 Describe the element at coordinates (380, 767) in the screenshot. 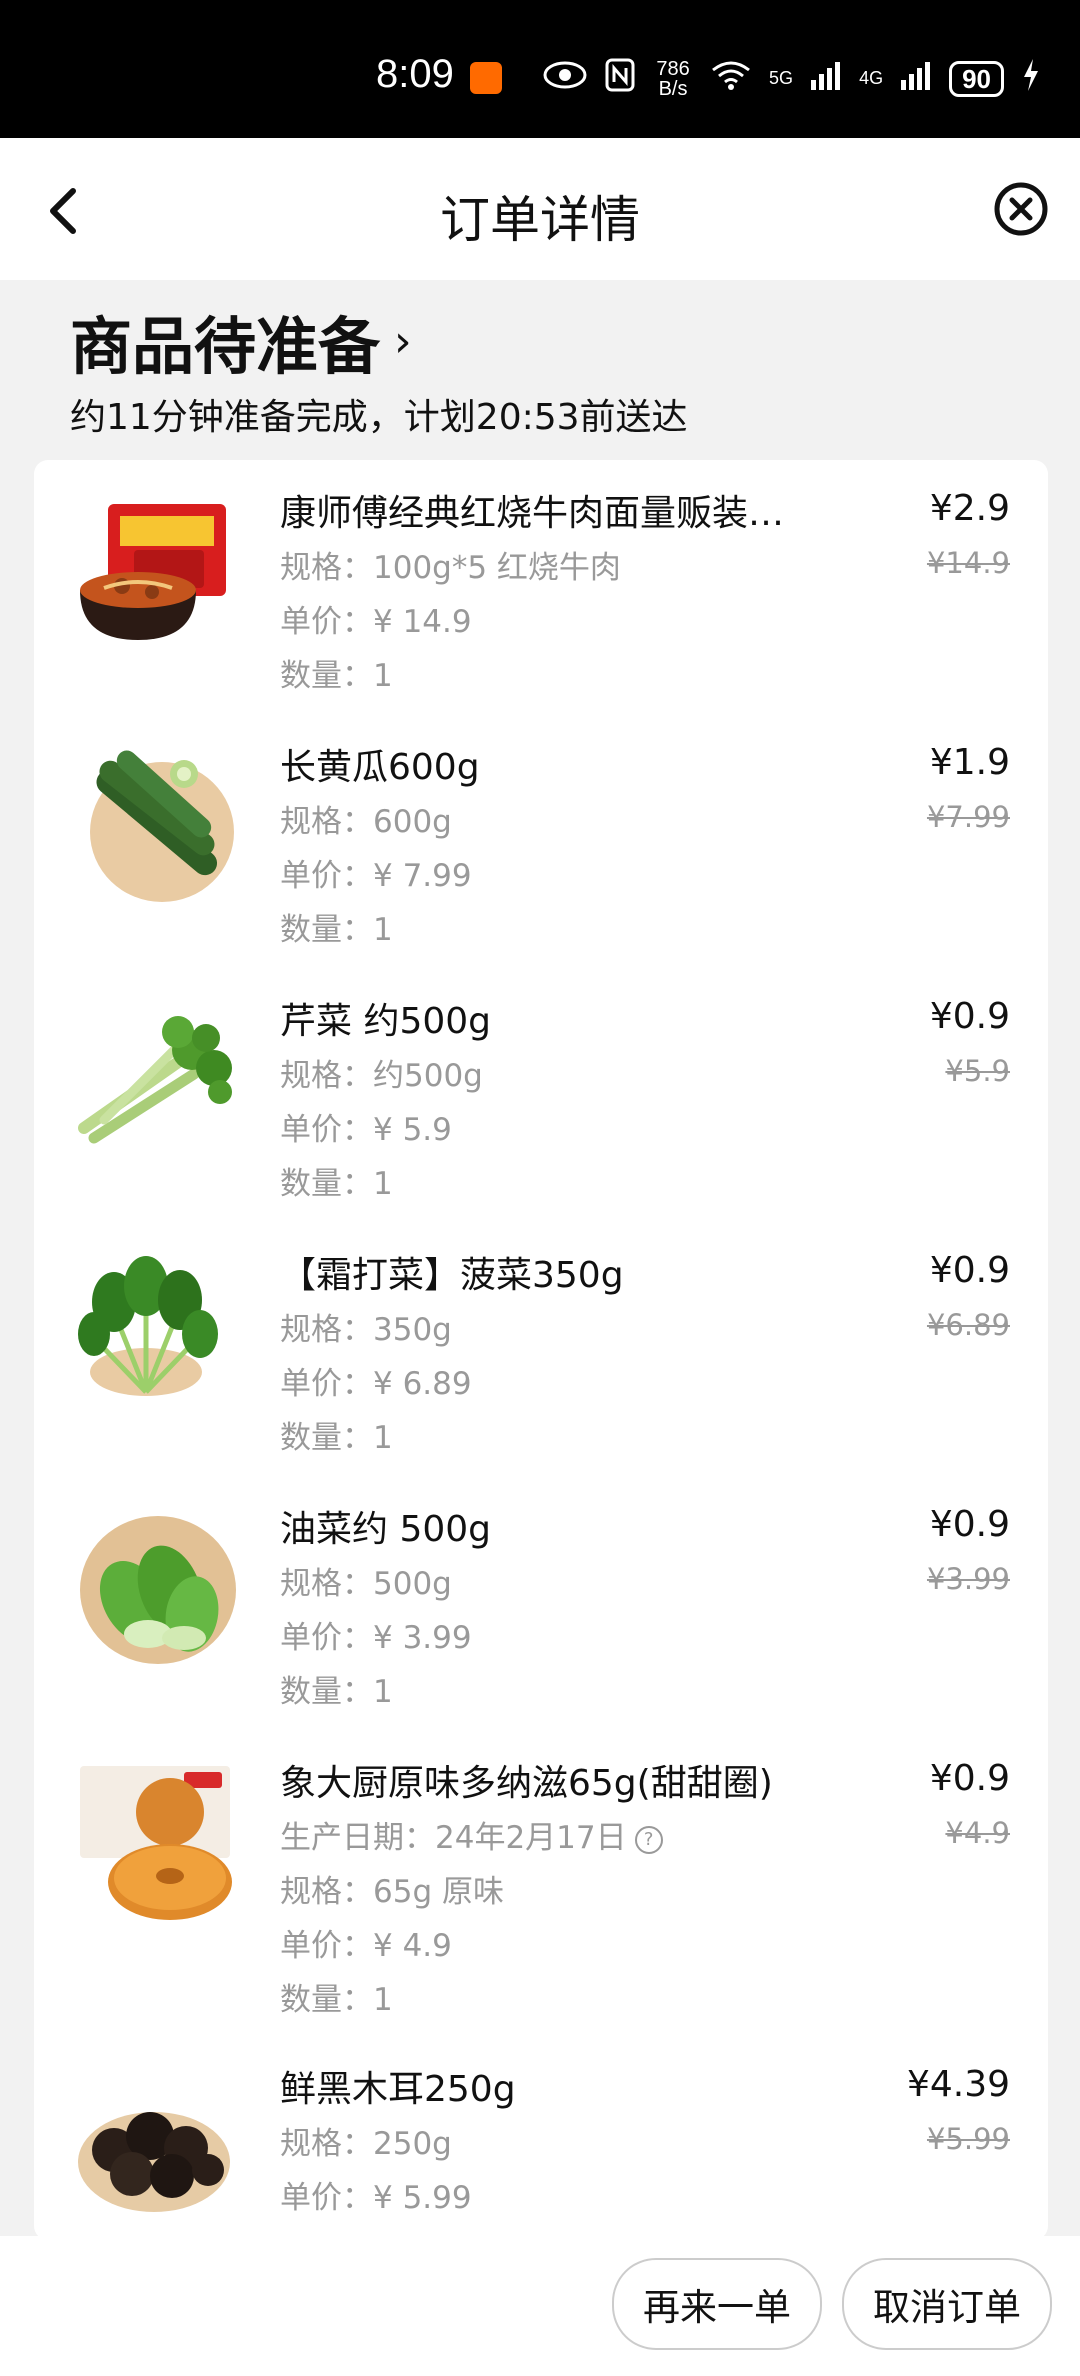

I see `item-name: 长黄瓜600g` at that location.